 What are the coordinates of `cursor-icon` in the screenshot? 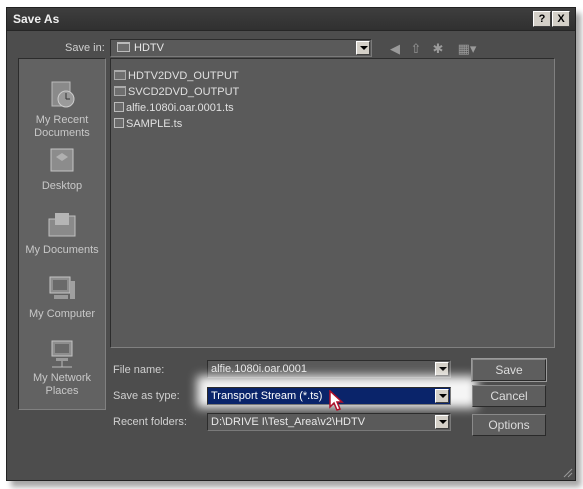 It's located at (336, 400).